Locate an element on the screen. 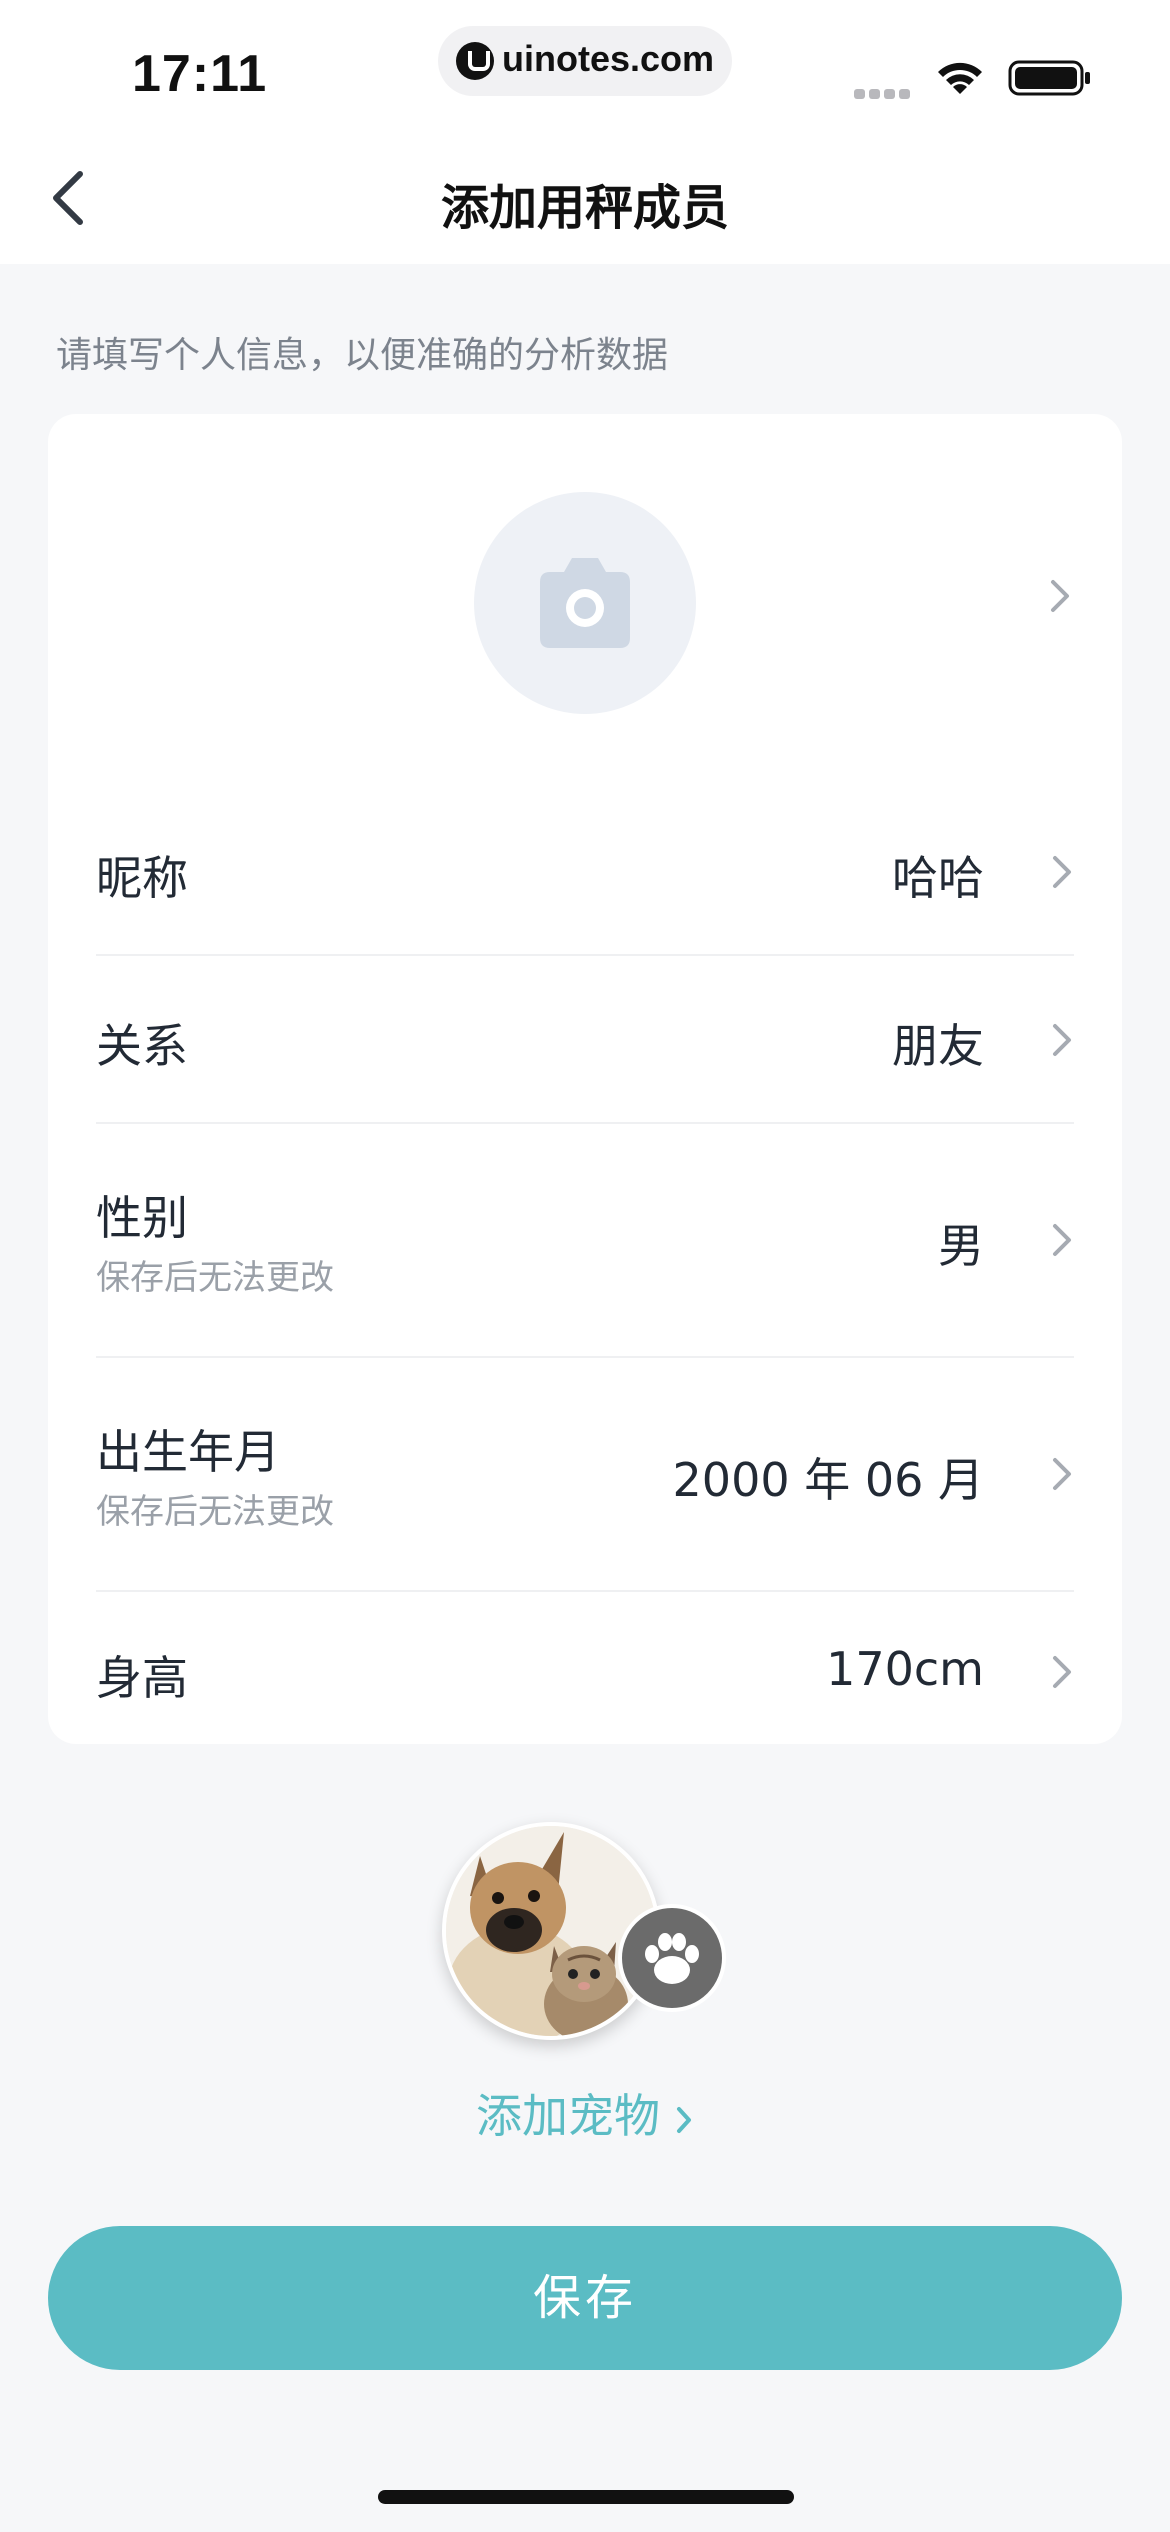 This screenshot has width=1170, height=2532. avatar-upload is located at coordinates (585, 603).